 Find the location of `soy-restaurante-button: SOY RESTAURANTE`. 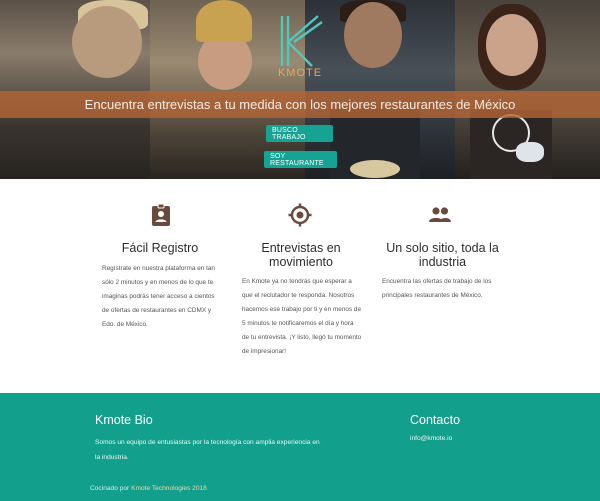

soy-restaurante-button: SOY RESTAURANTE is located at coordinates (300, 159).